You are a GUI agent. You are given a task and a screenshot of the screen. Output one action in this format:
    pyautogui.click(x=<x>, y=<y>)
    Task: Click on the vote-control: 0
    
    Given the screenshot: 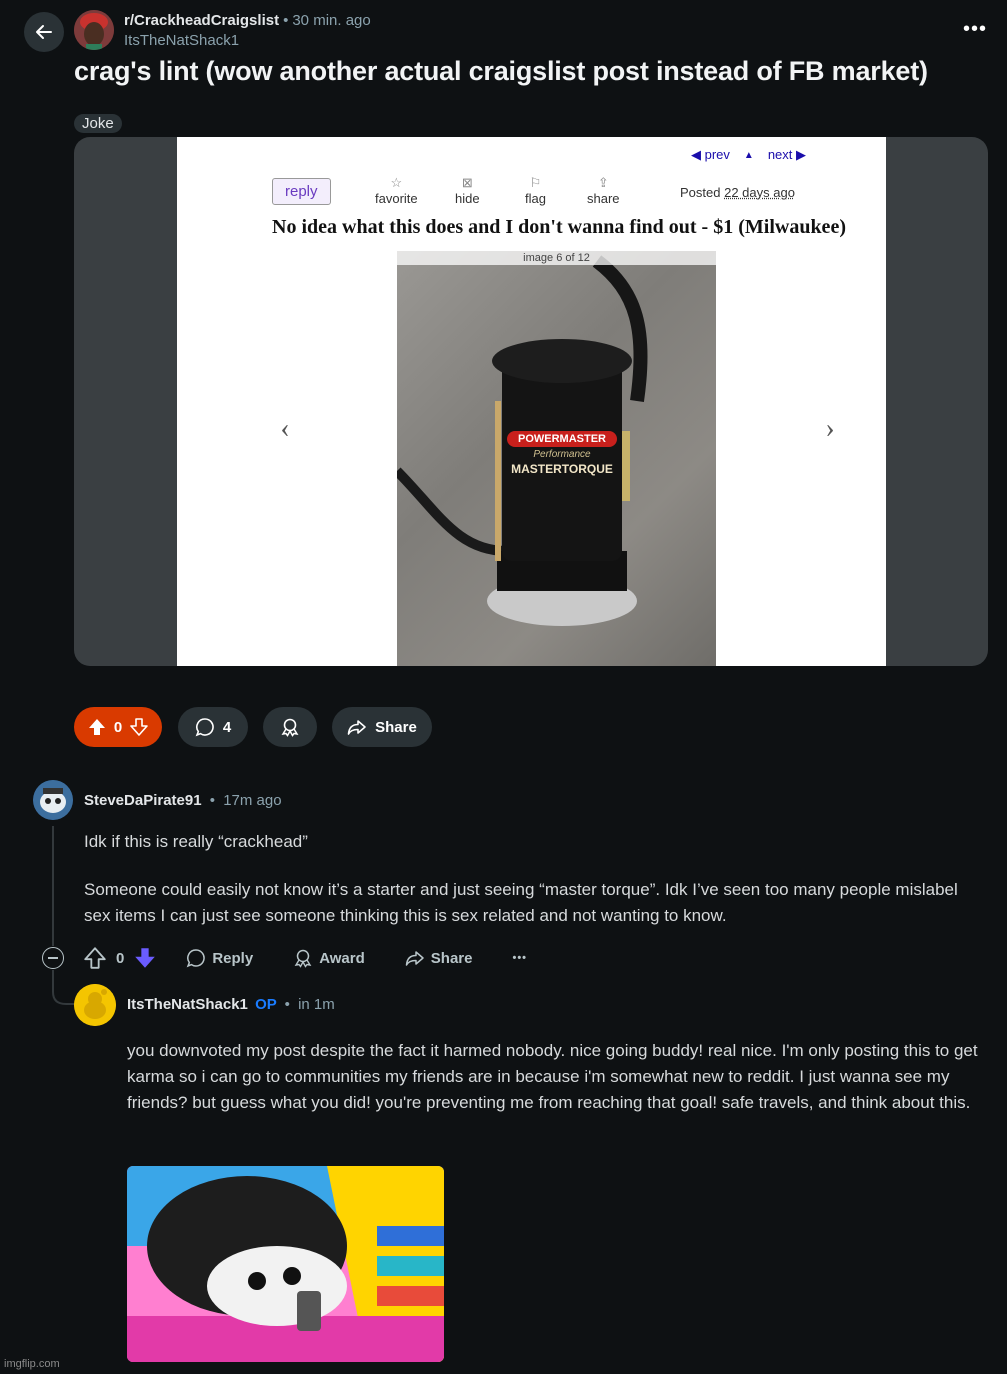 What is the action you would take?
    pyautogui.click(x=118, y=727)
    